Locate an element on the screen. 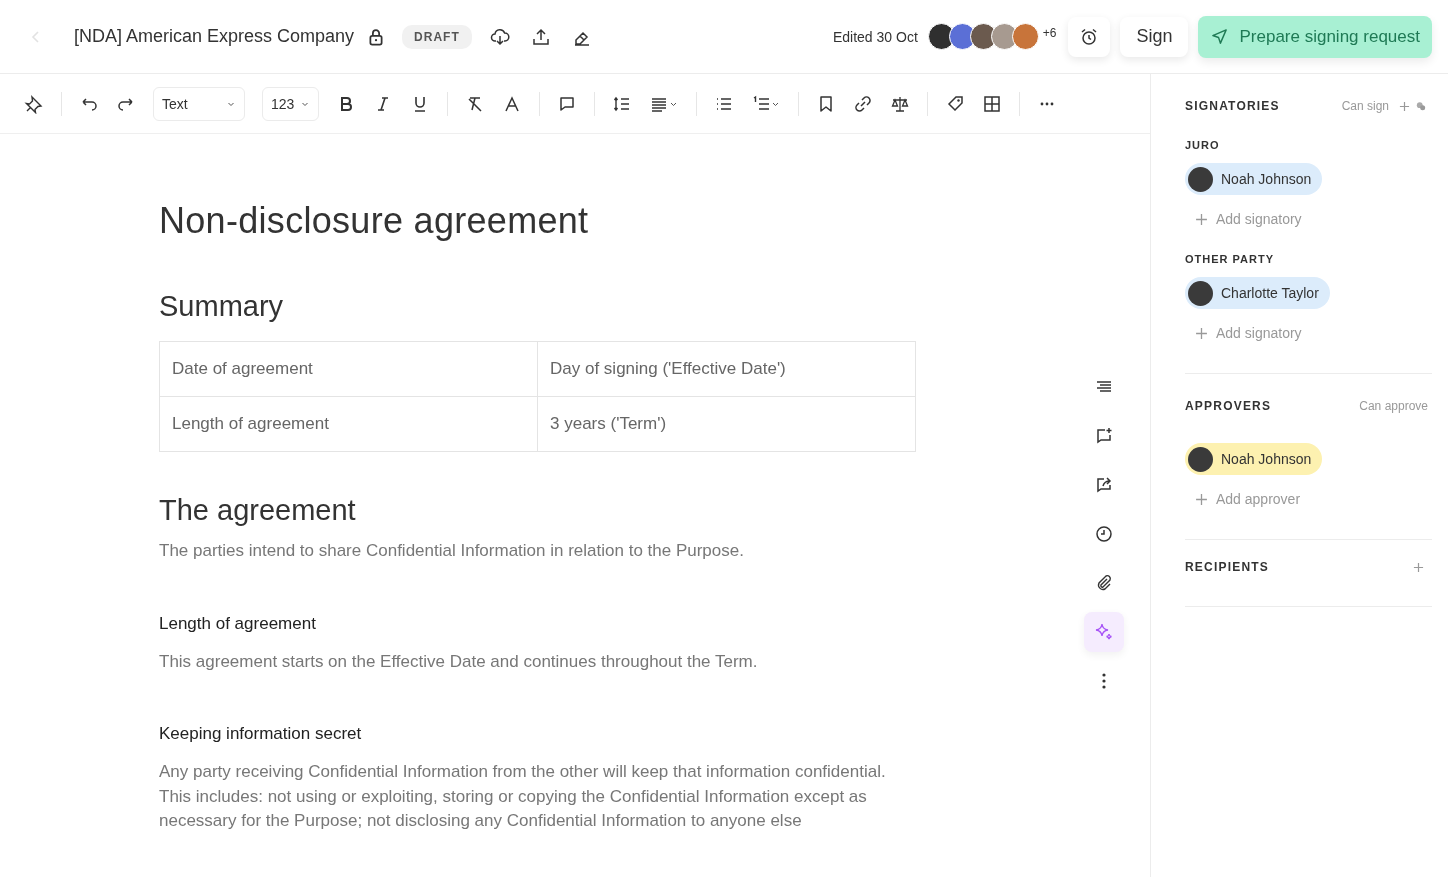 The height and width of the screenshot is (877, 1448). table-cell: Date of agreement is located at coordinates (348, 369).